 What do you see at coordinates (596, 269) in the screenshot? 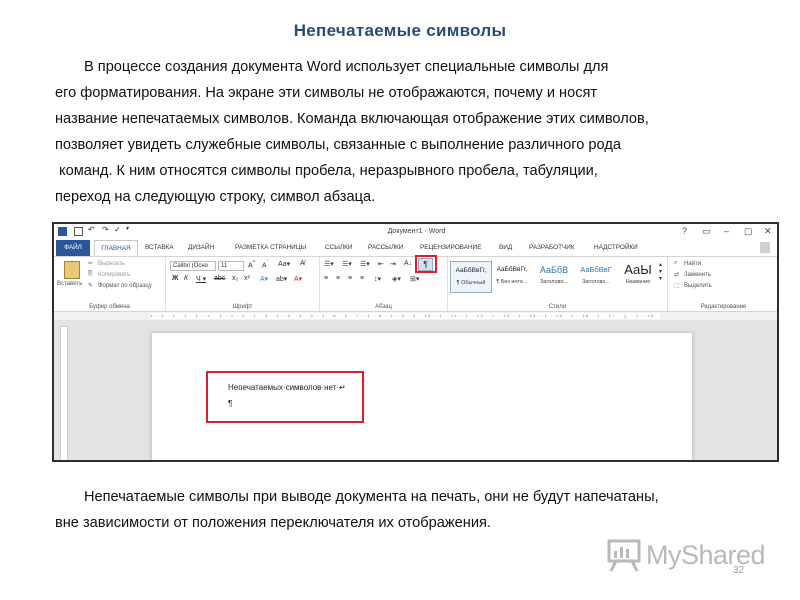
I see `style-sample: АаБбВвГ` at bounding box center [596, 269].